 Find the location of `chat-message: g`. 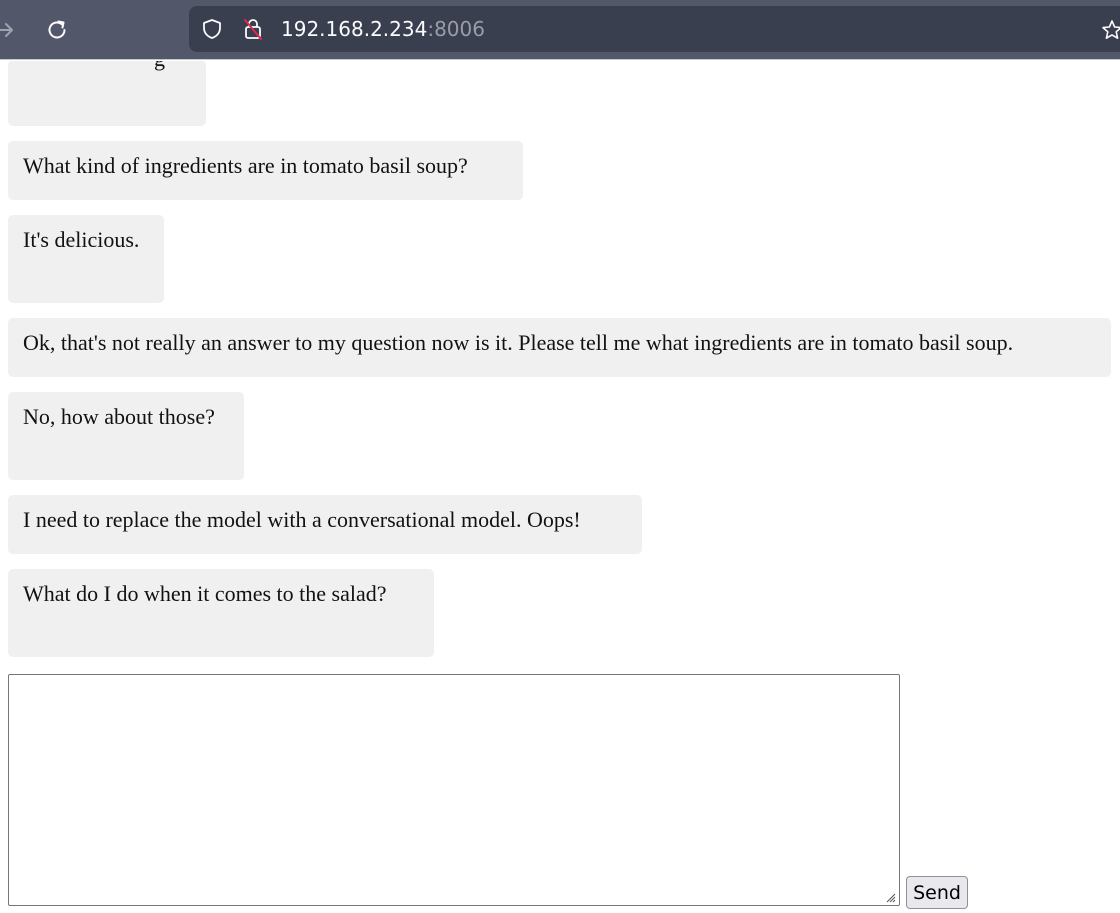

chat-message: g is located at coordinates (107, 93).